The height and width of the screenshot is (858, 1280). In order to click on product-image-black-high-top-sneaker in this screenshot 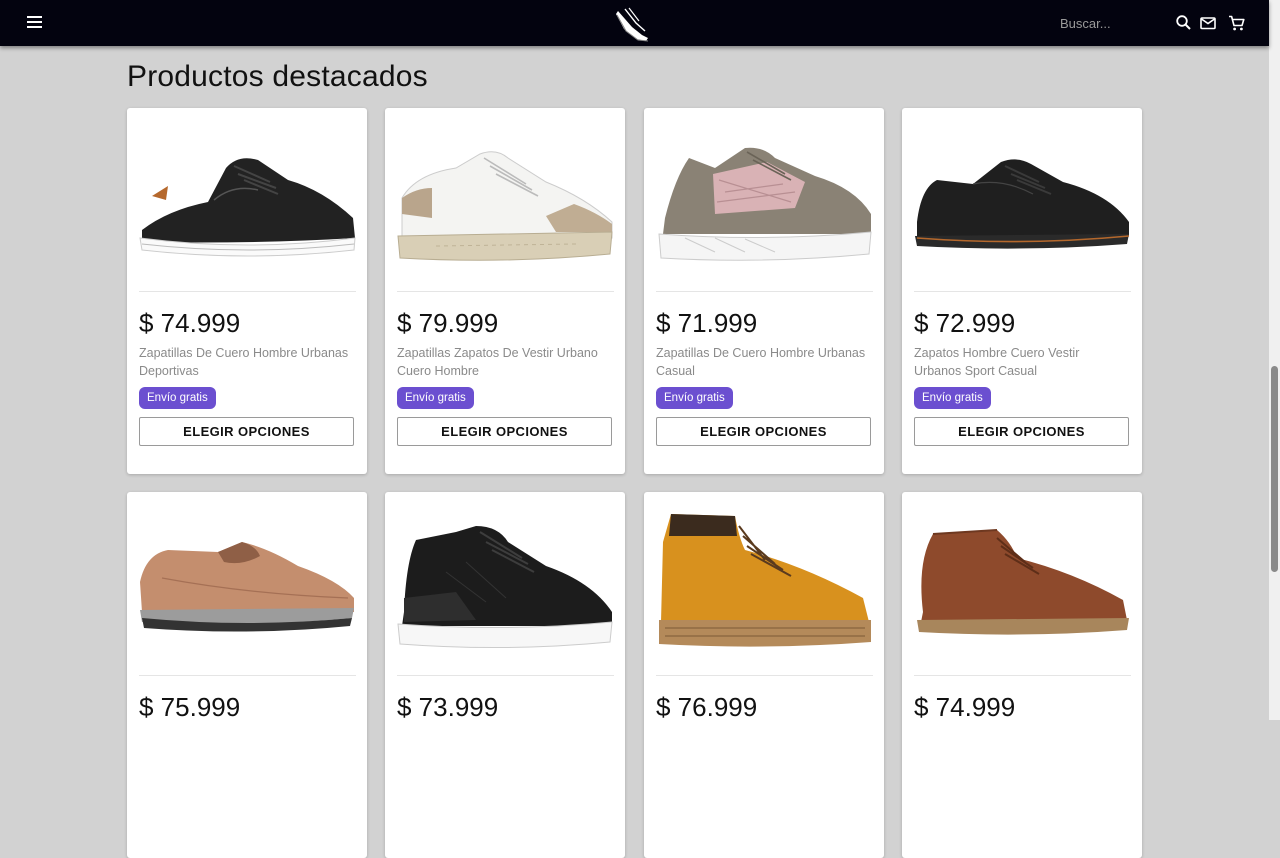, I will do `click(505, 587)`.